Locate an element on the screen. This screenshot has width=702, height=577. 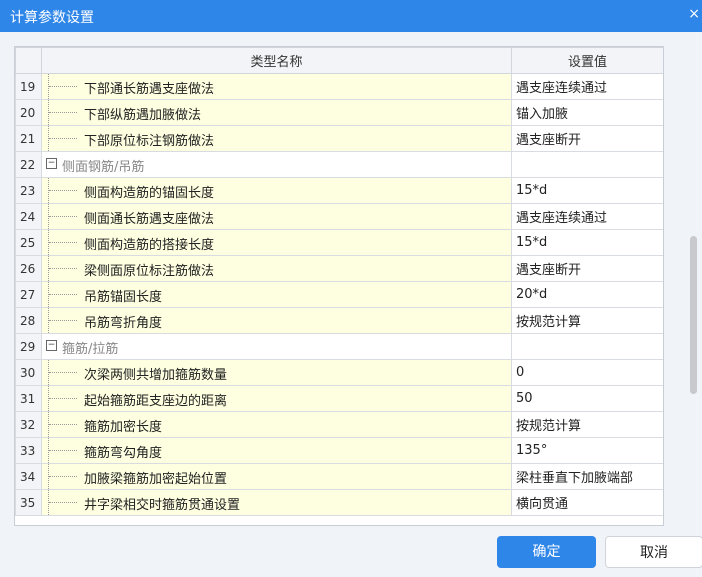
type-name-label: 侧面构造筋的搭接长度 is located at coordinates (149, 245).